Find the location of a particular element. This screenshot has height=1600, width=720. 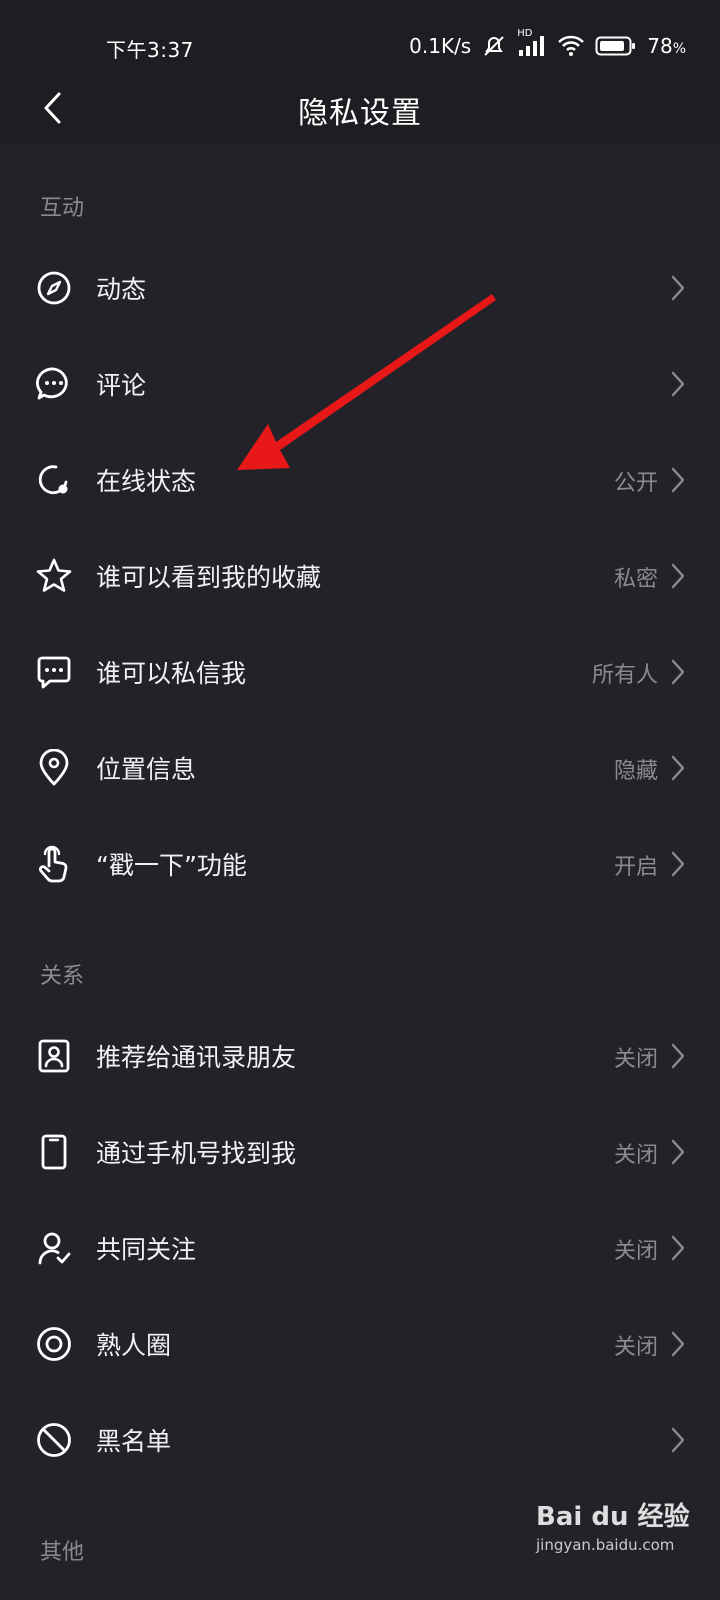

baidu-jingyan-watermark: Bai du 经验 jingyan.baidu.com is located at coordinates (611, 1537).